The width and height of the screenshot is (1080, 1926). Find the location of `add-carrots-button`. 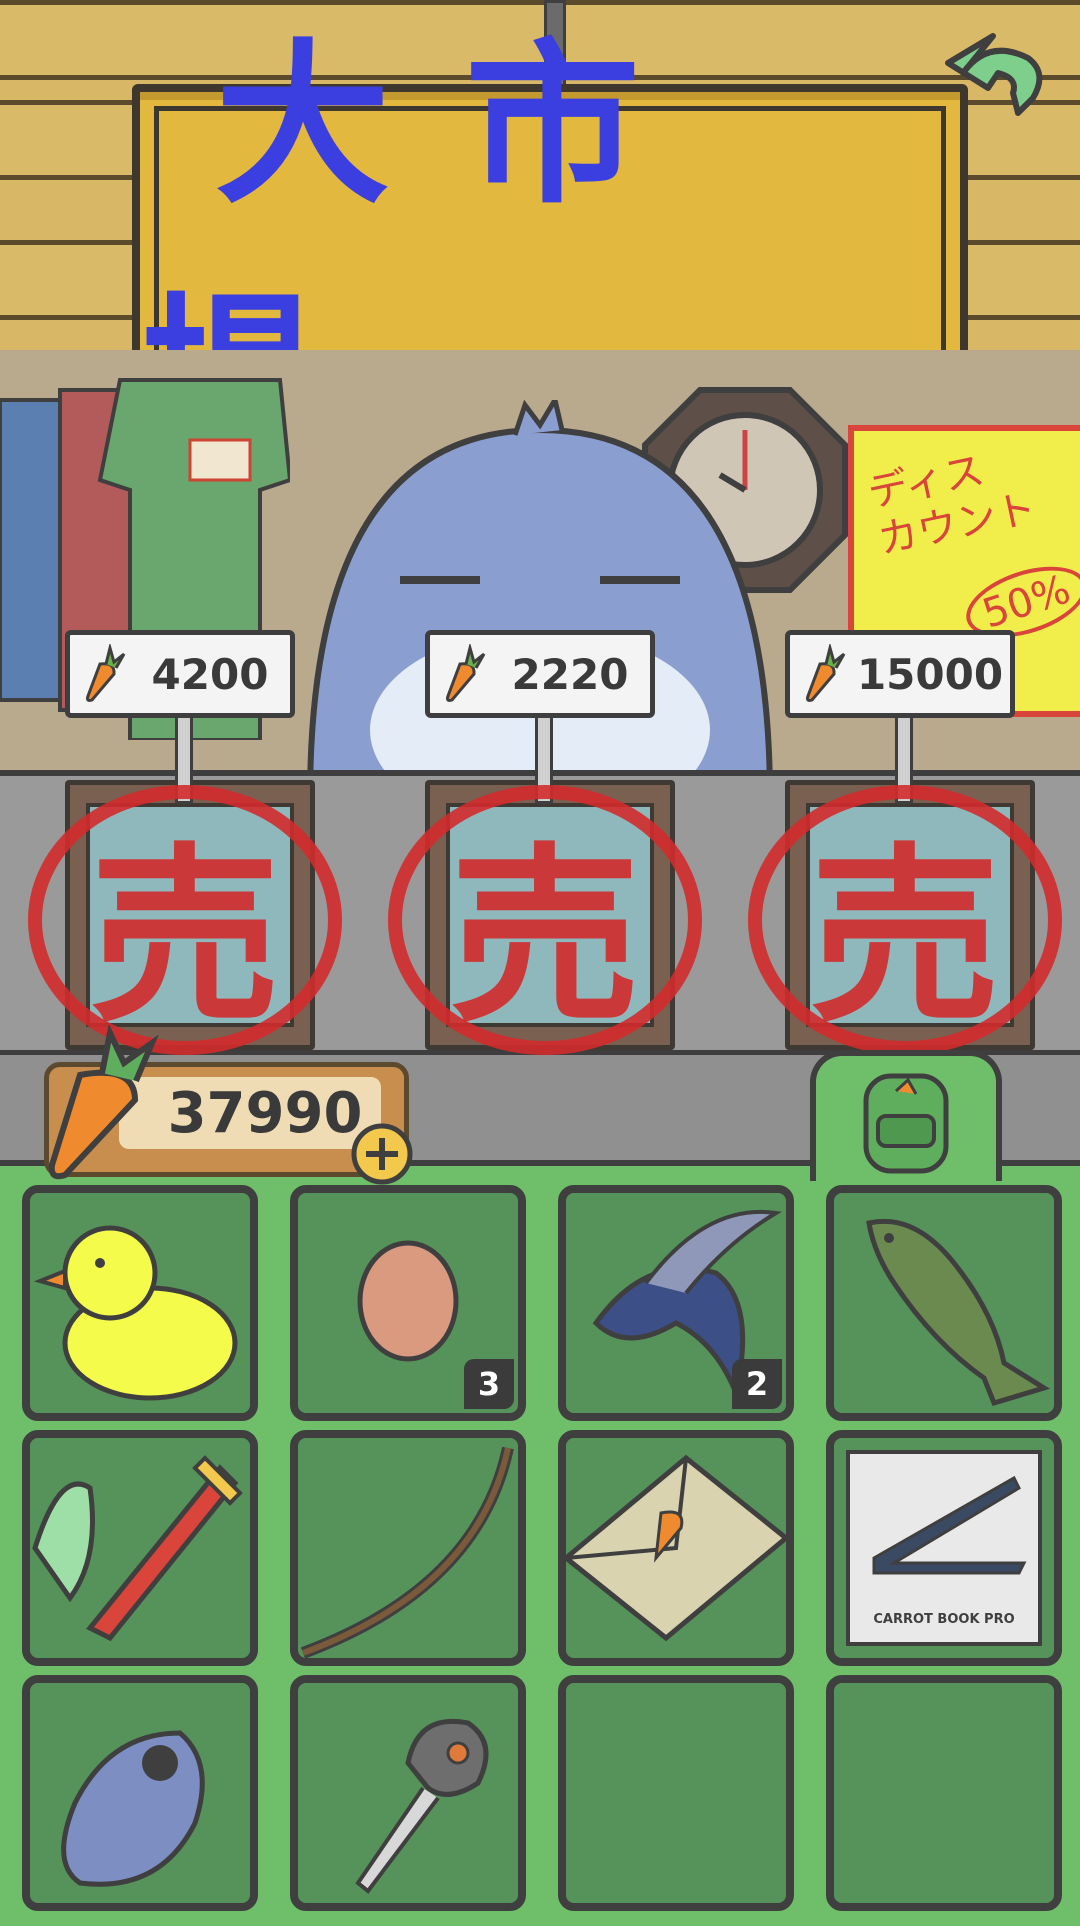

add-carrots-button is located at coordinates (382, 1154).